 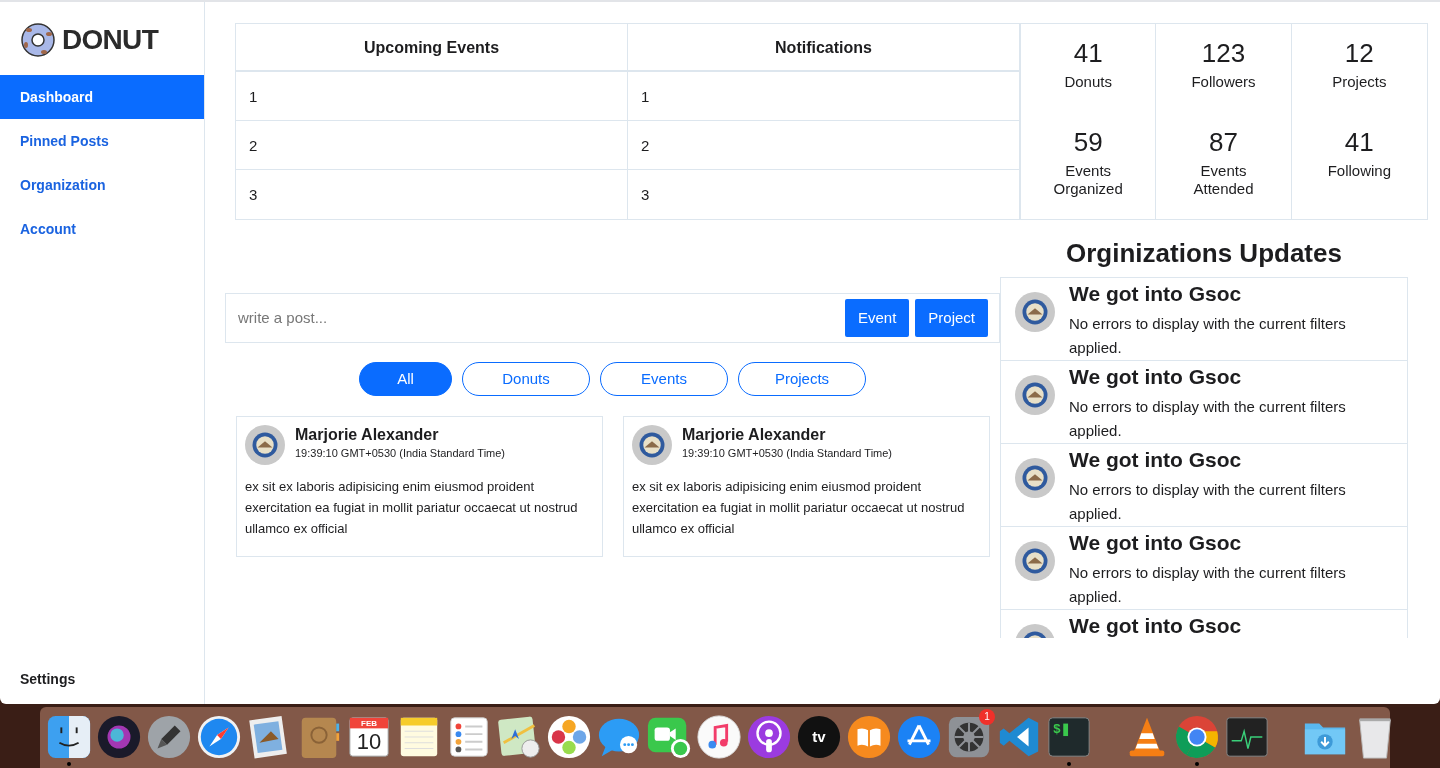 I want to click on calendar-icon: FEB 10, so click(x=369, y=737).